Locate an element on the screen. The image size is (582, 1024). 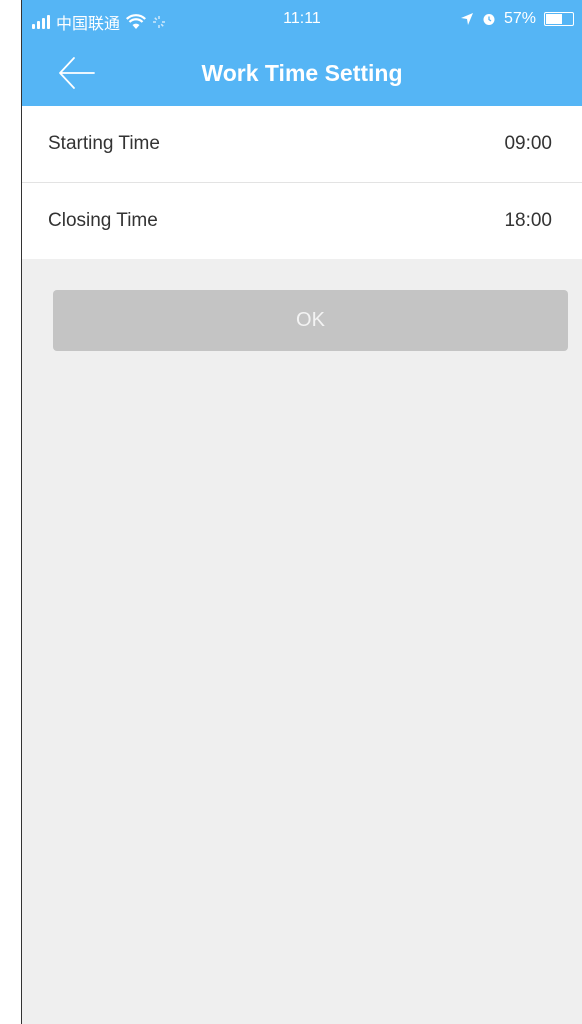
starting-time-row: Starting Time 09:00 is located at coordinates (302, 144).